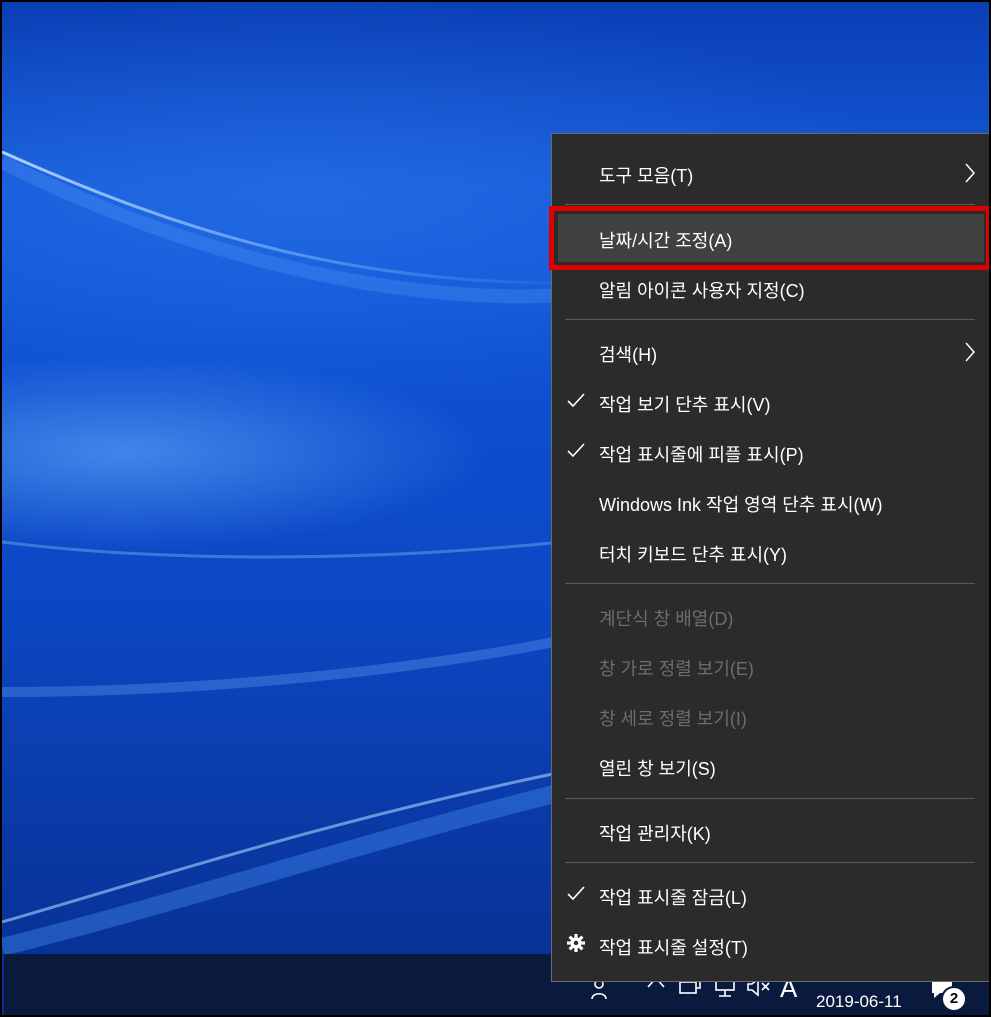 The height and width of the screenshot is (1017, 991). I want to click on menu-item-toolbars: 도구 모음(T), so click(771, 173).